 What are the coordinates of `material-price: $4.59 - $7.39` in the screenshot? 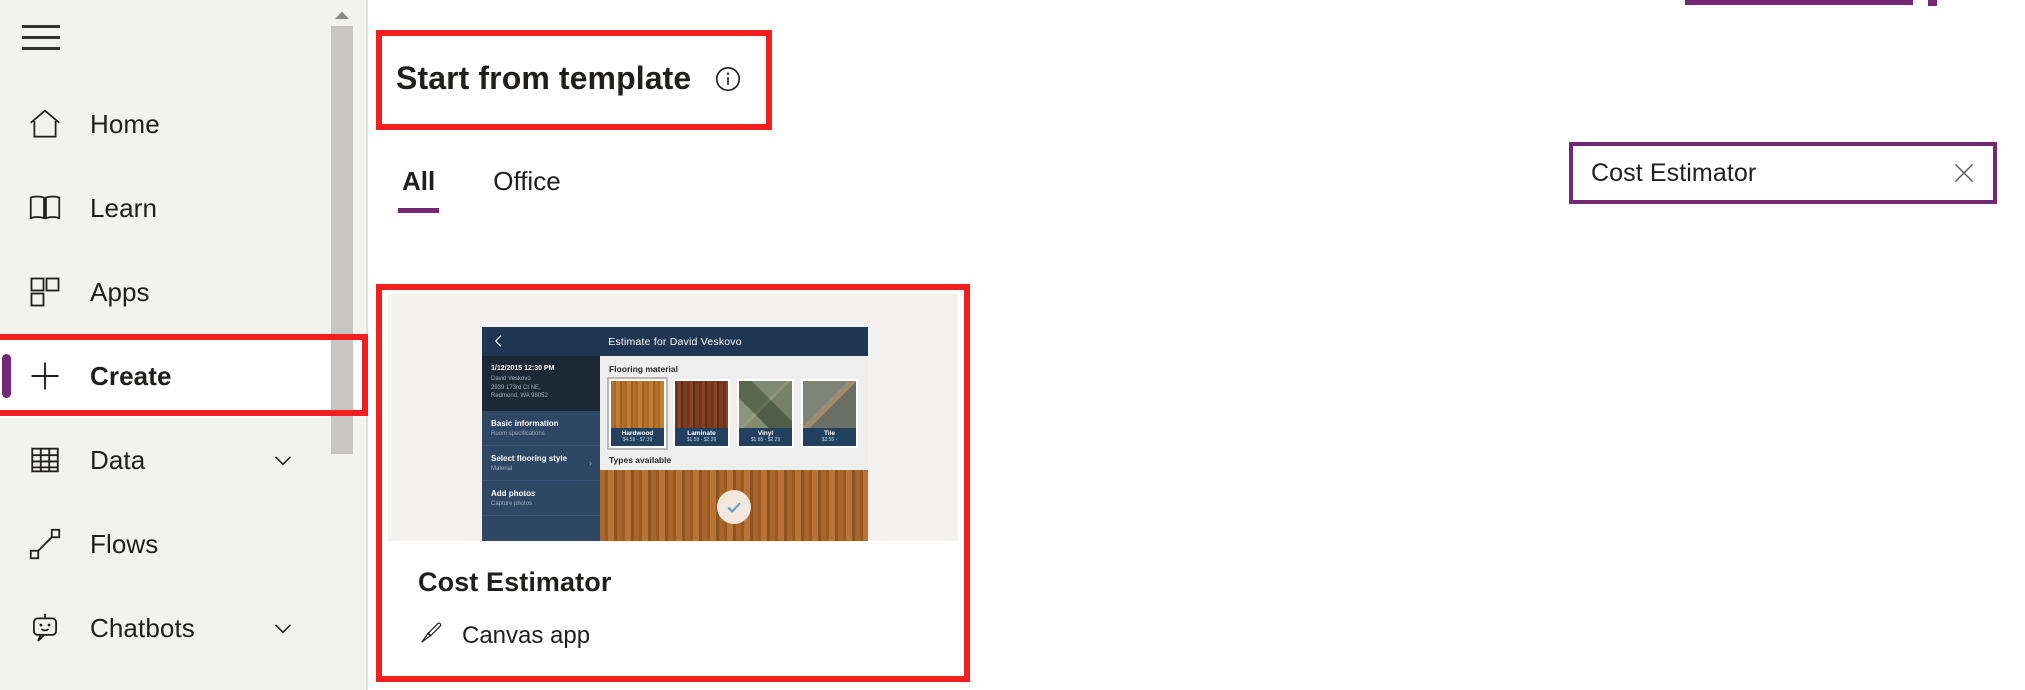 It's located at (637, 440).